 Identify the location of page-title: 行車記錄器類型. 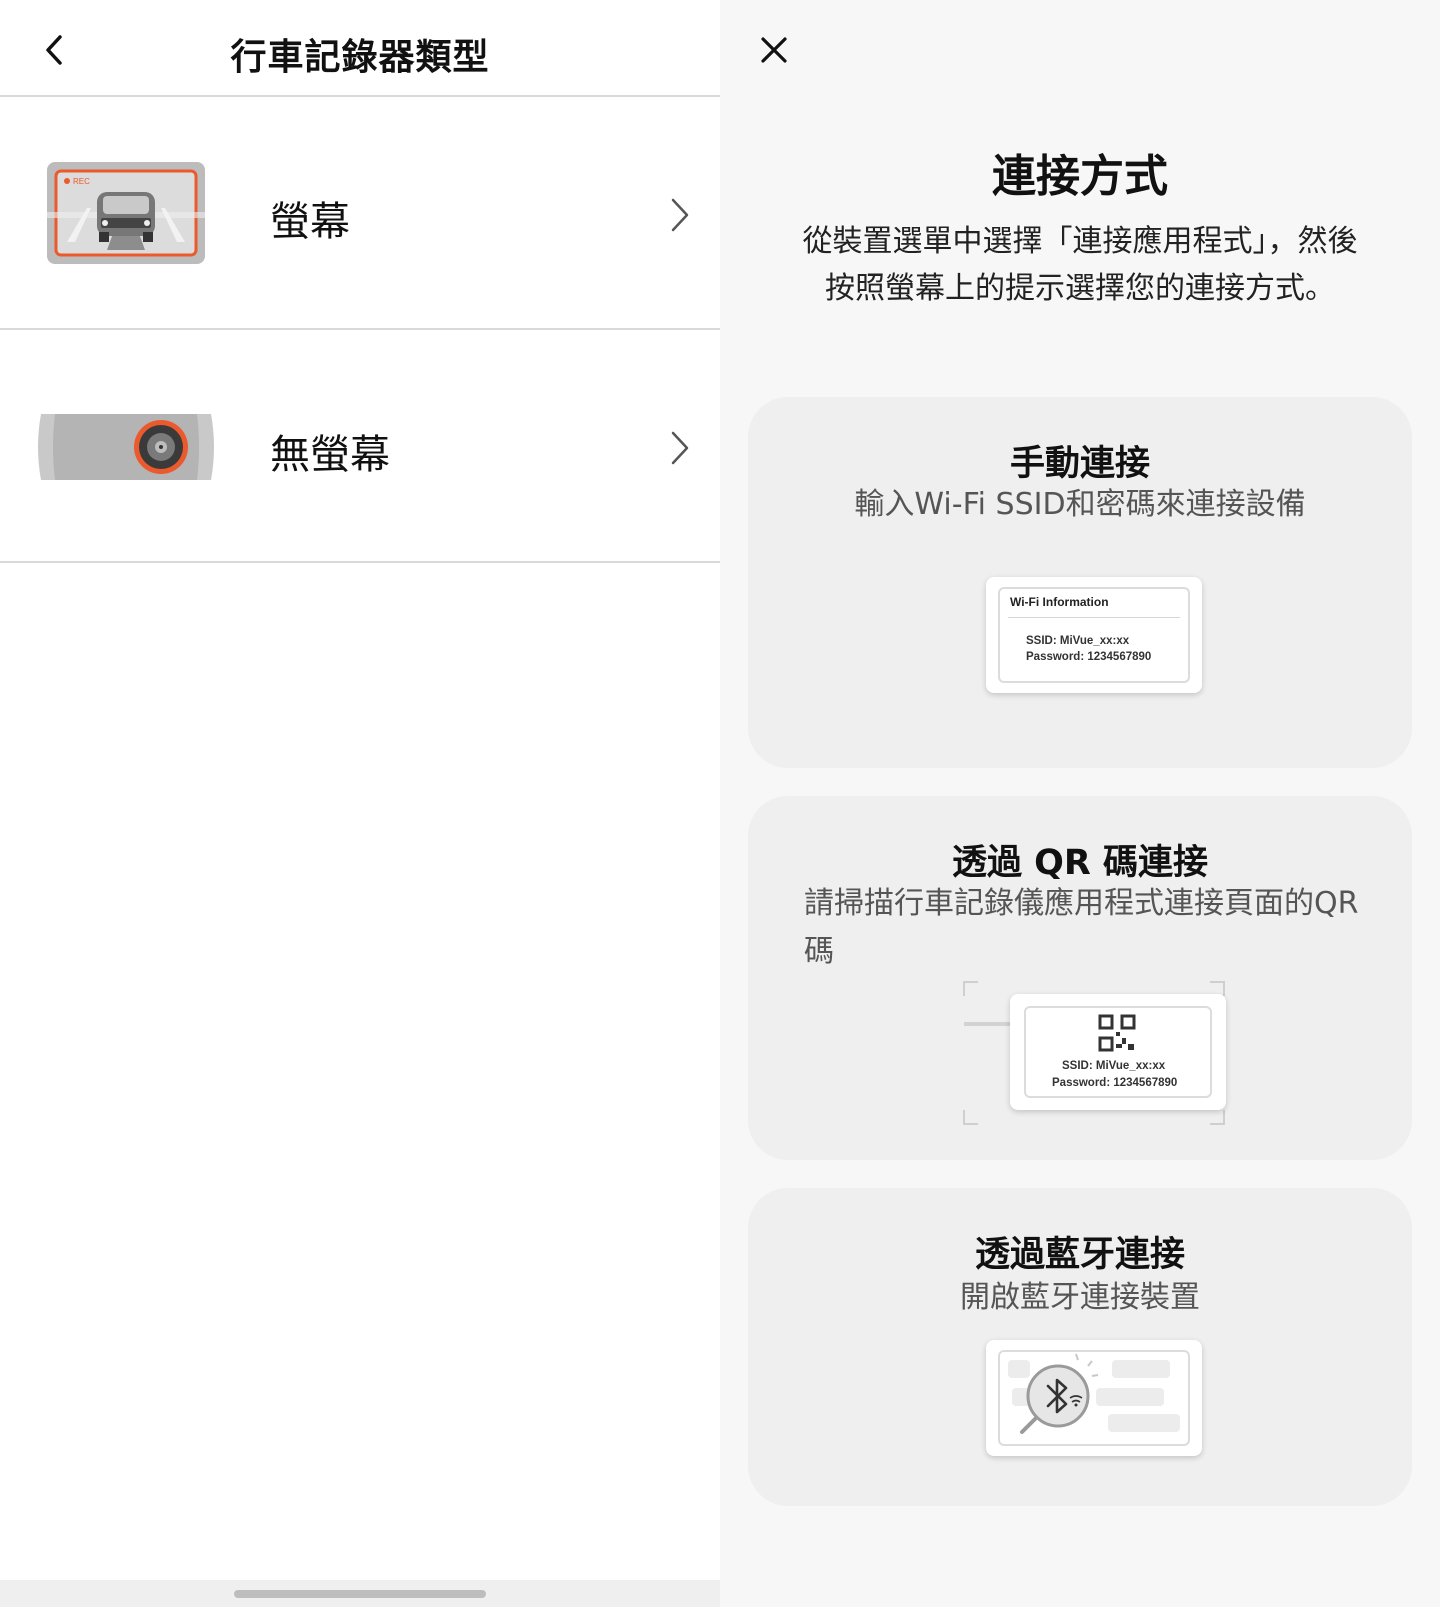
(360, 57).